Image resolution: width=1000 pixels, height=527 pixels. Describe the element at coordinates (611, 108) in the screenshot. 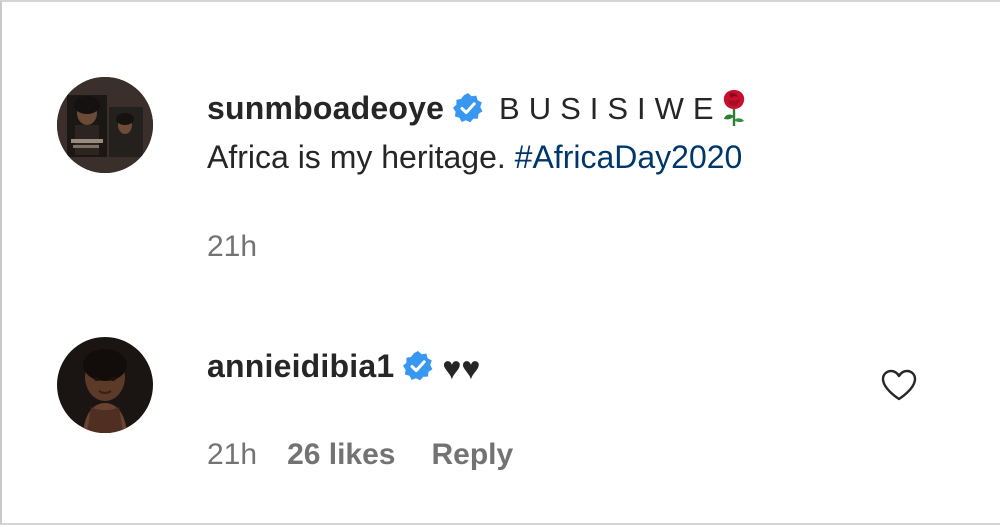

I see `display-name: BUSISIWE` at that location.